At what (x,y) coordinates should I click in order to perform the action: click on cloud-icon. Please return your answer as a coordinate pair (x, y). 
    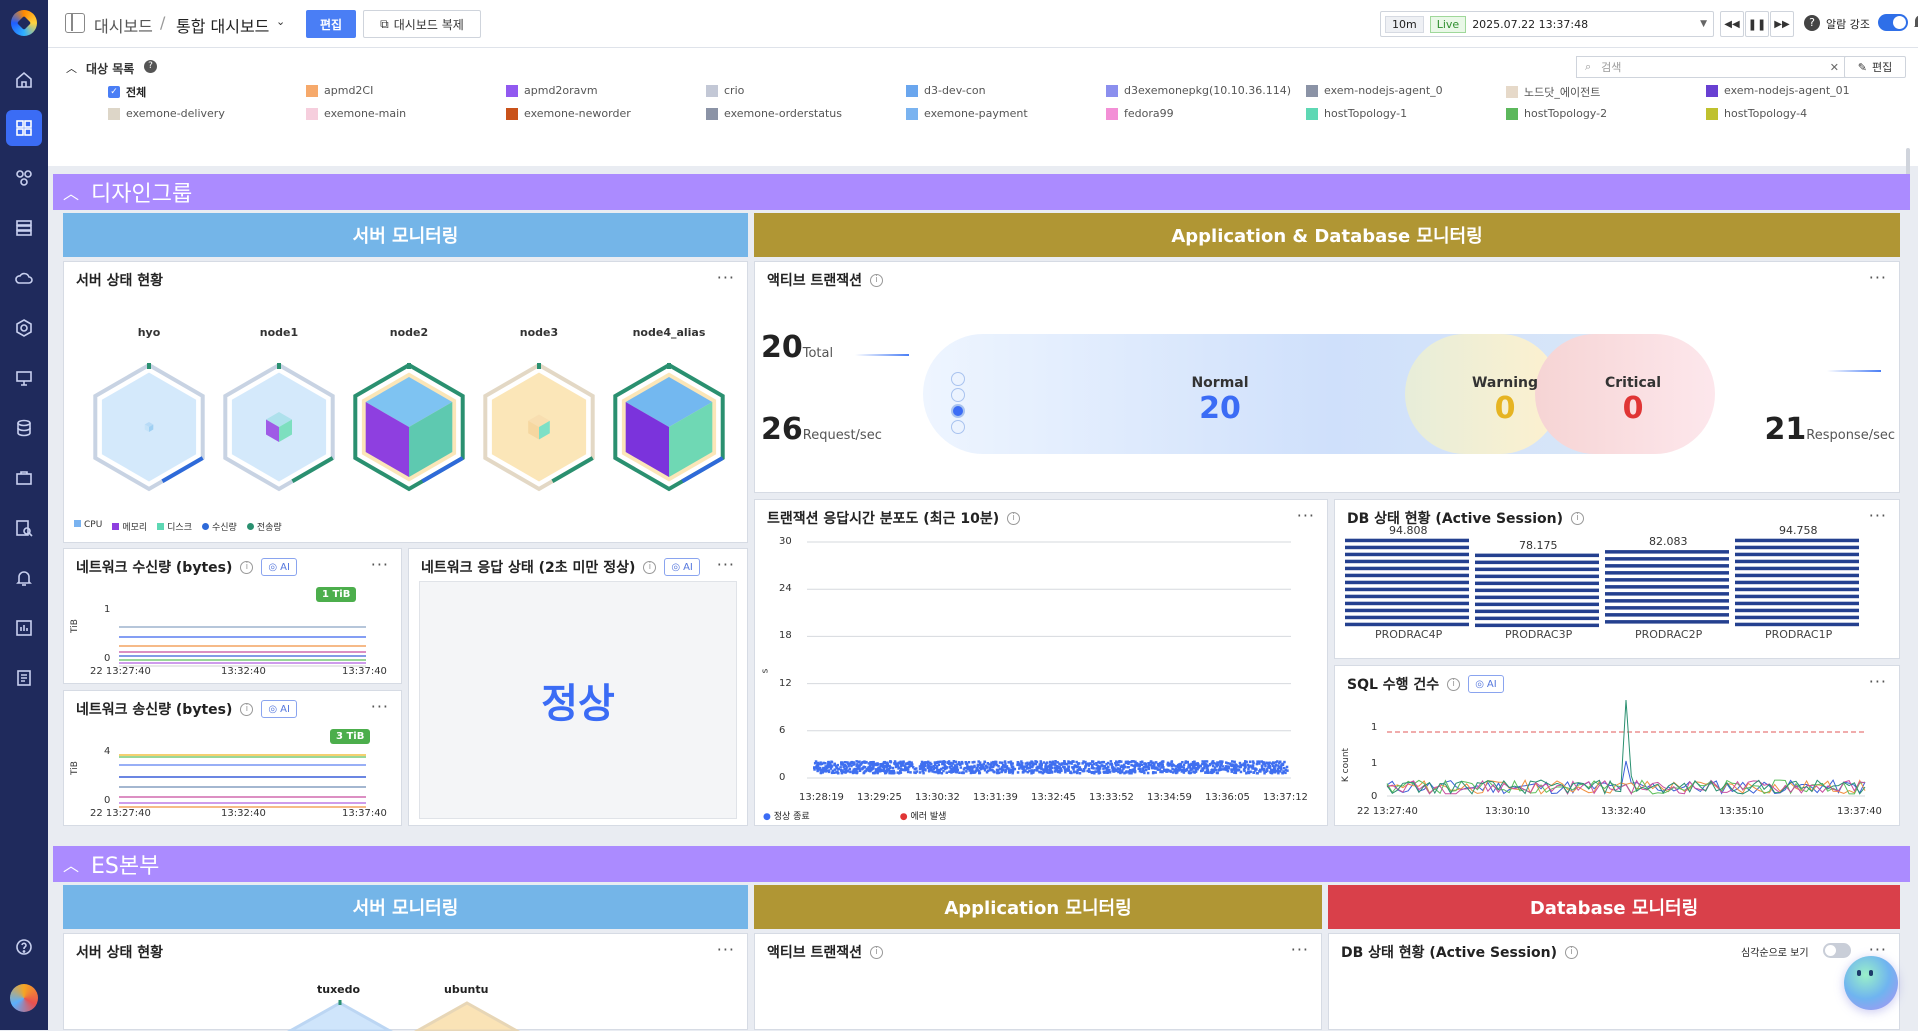
    Looking at the image, I should click on (24, 278).